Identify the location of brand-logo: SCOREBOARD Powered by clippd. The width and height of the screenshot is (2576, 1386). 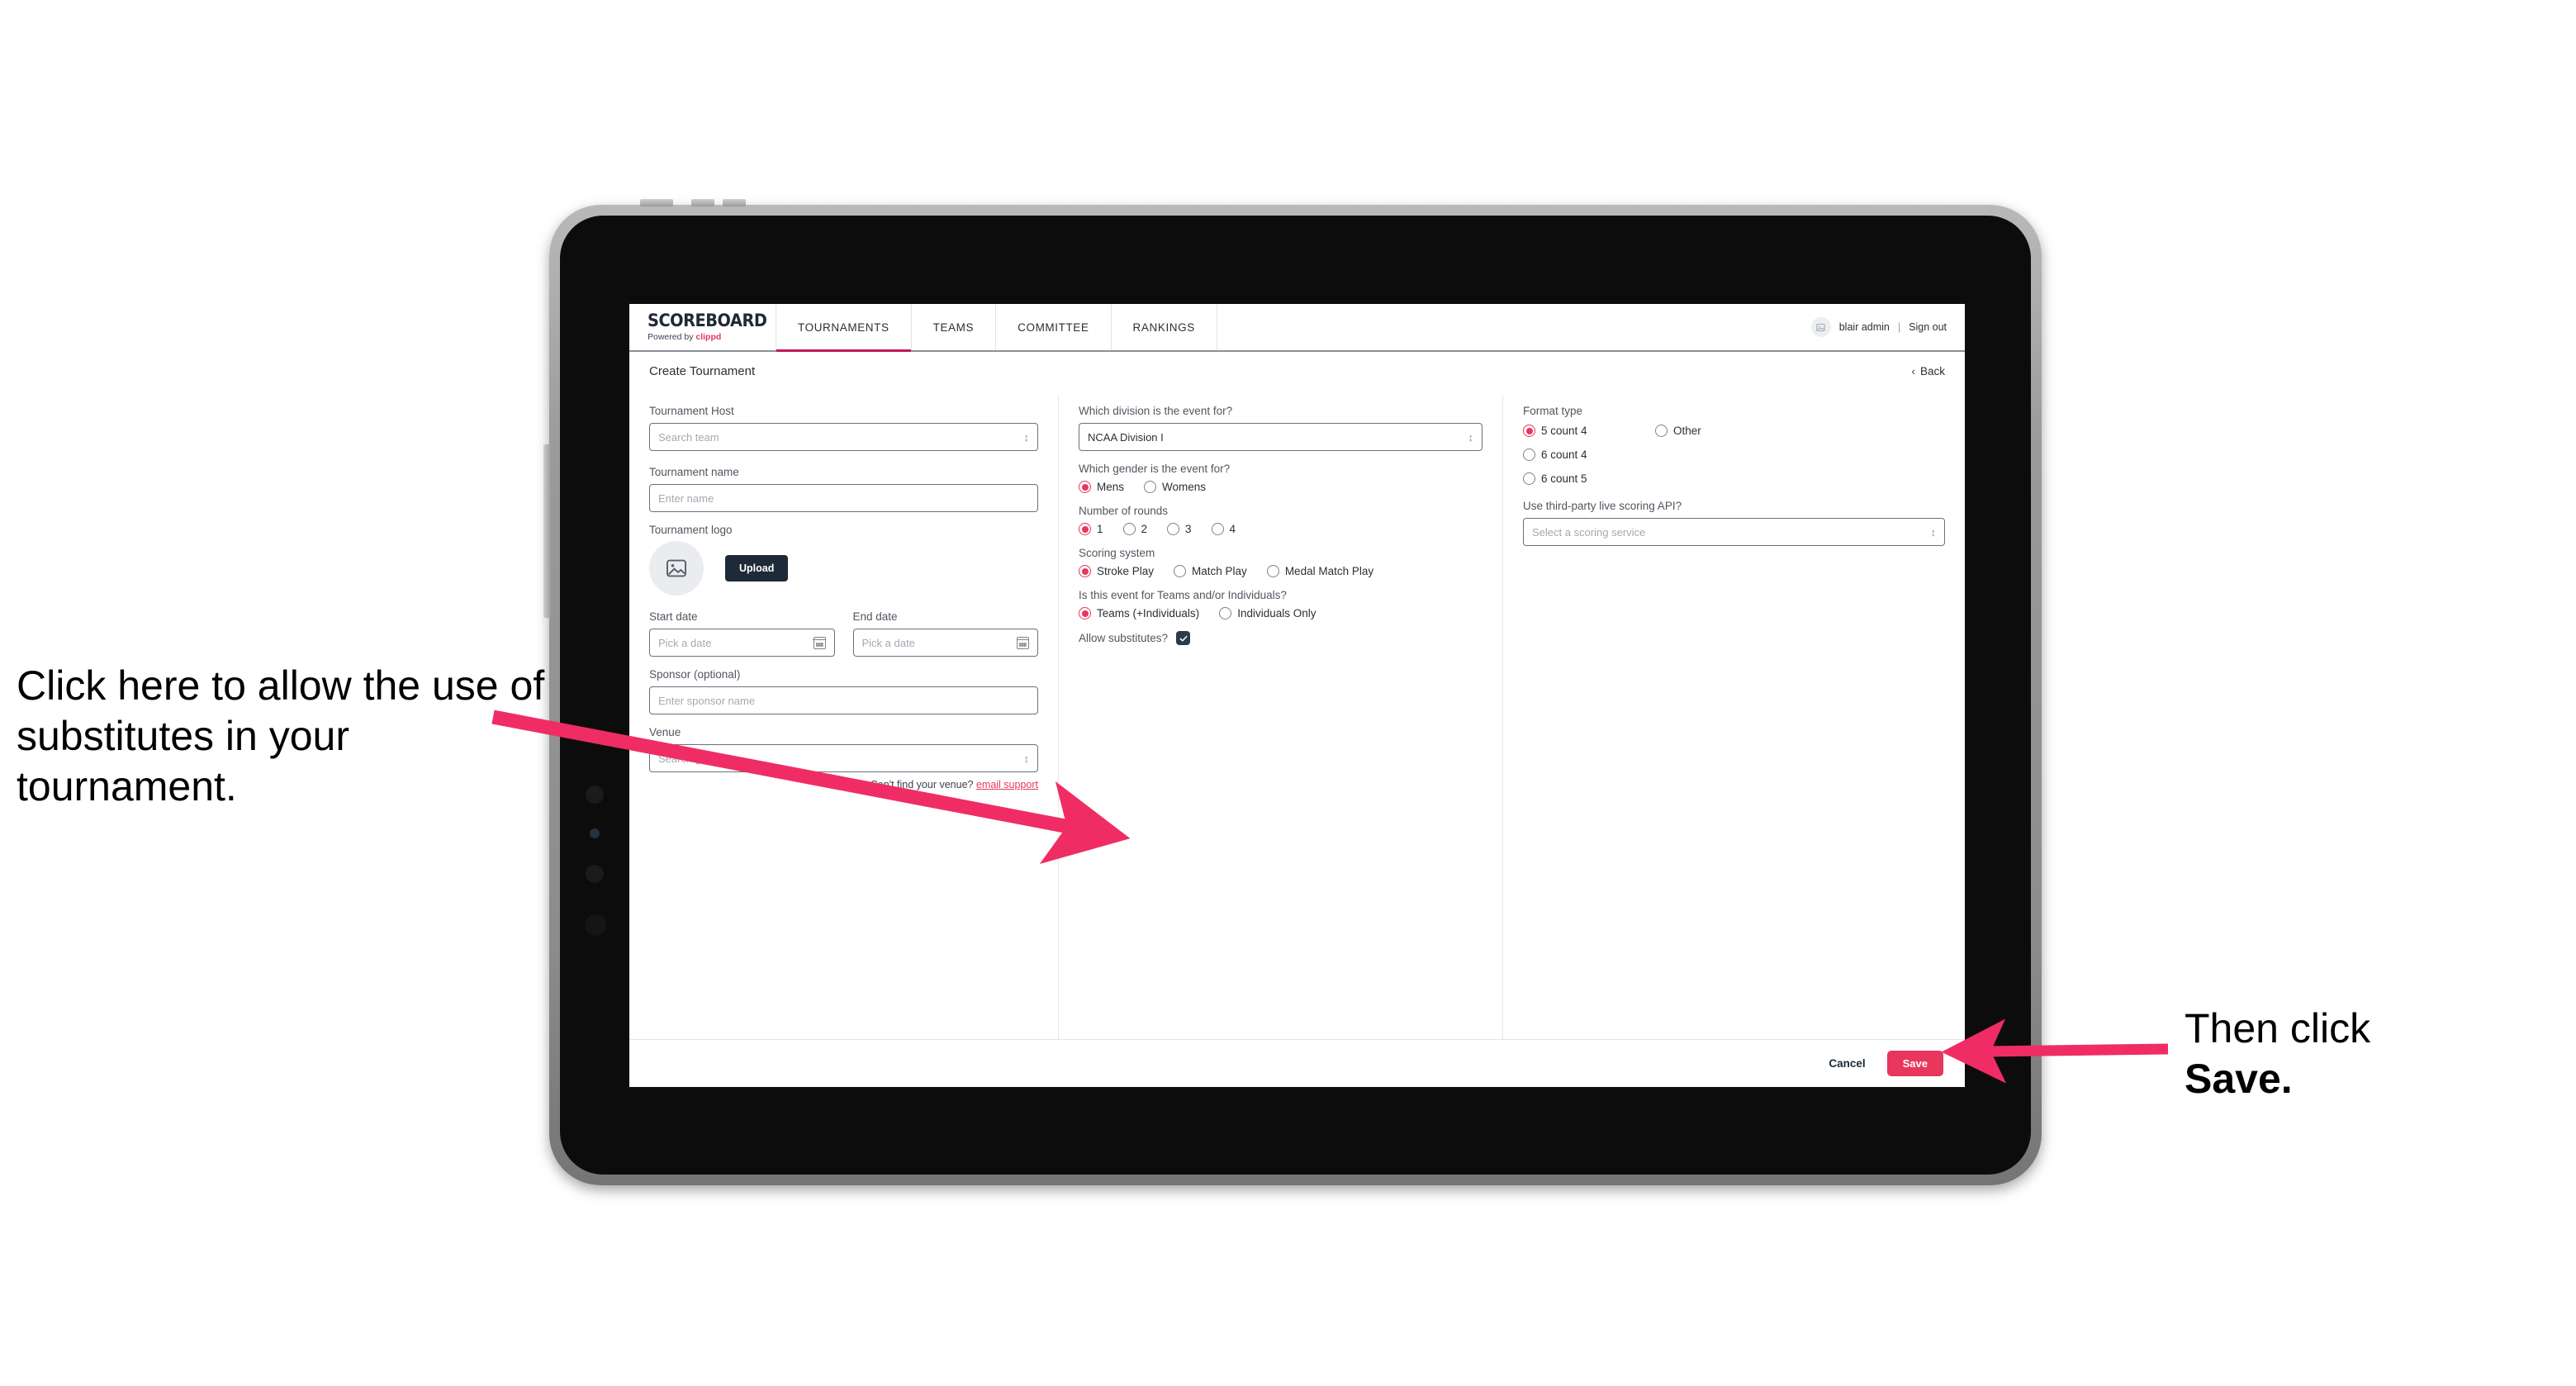
(702, 327).